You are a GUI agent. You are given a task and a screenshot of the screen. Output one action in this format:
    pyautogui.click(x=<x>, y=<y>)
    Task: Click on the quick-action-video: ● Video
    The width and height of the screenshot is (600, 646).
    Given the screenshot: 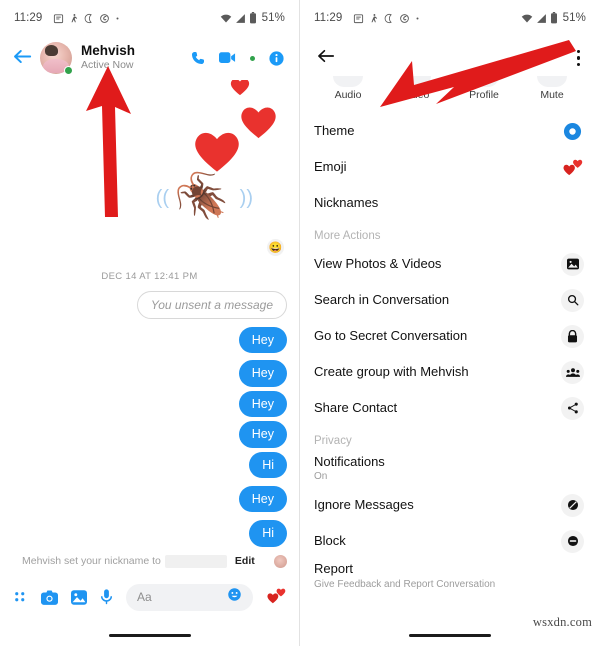 What is the action you would take?
    pyautogui.click(x=416, y=88)
    